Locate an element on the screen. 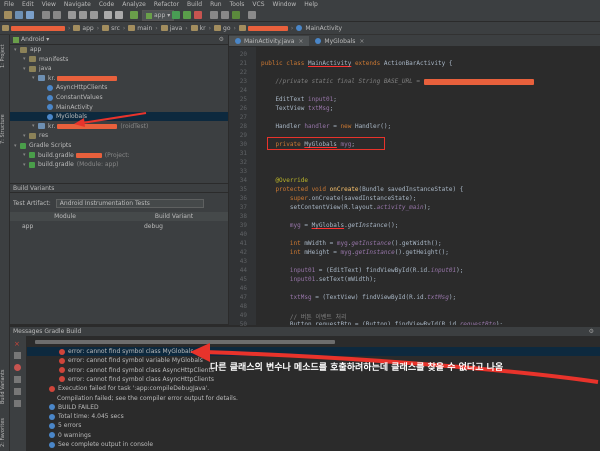 The image size is (600, 451). tree-item-label: build.gradle is located at coordinates (56, 155).